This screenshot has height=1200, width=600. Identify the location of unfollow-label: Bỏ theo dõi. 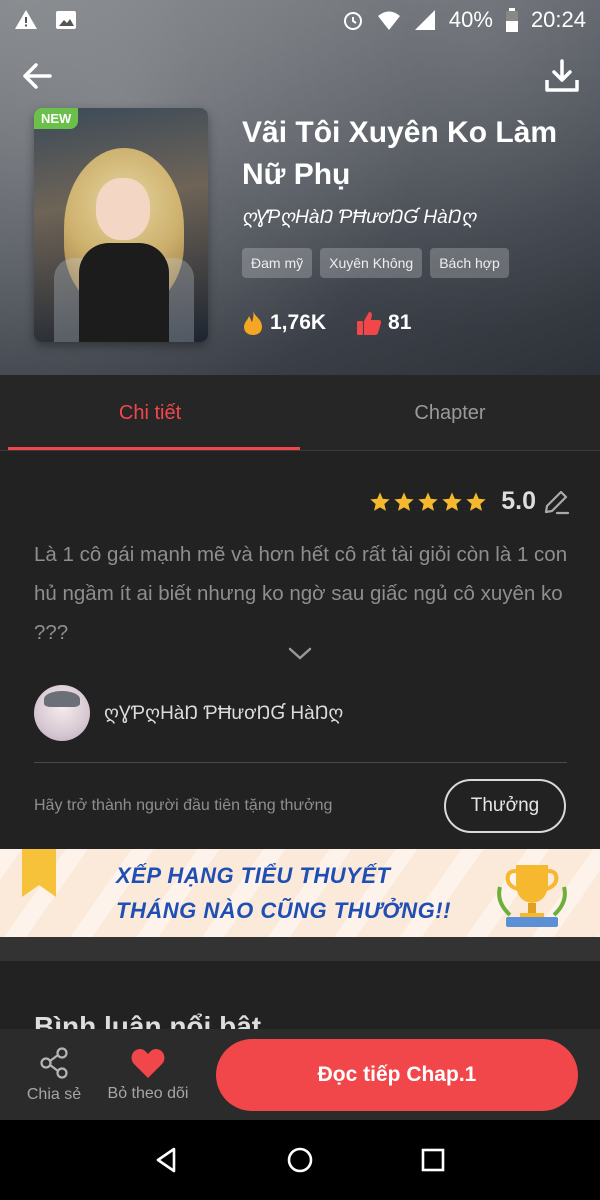
(148, 1093).